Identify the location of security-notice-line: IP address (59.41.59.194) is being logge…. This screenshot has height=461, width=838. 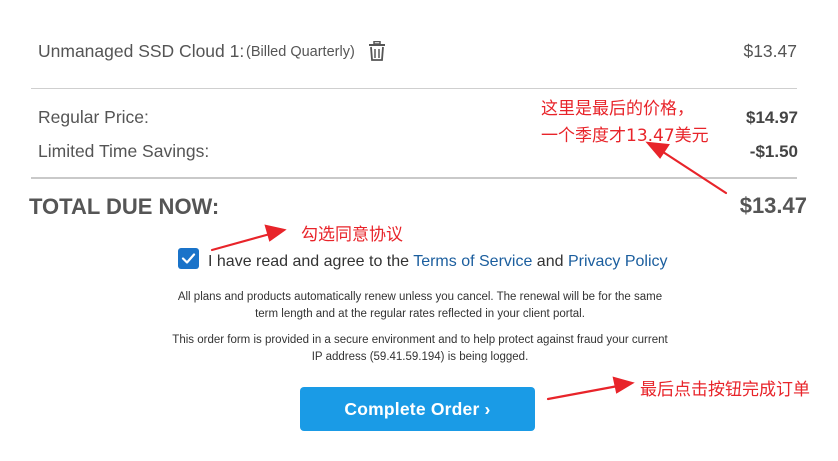
(420, 357).